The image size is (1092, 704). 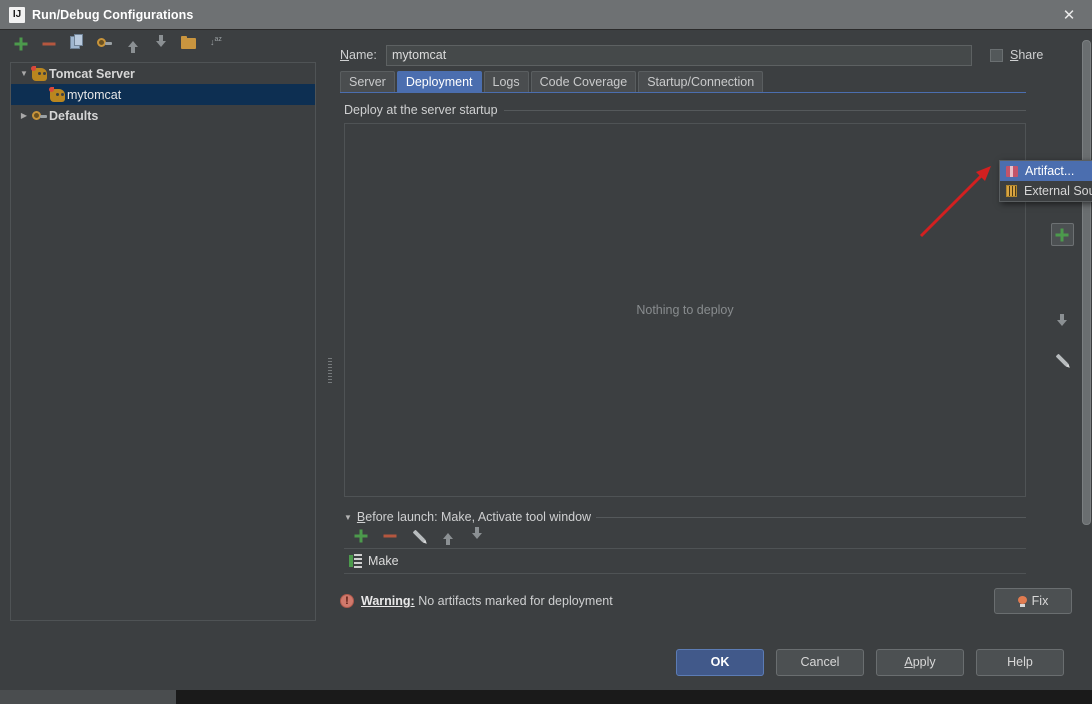 What do you see at coordinates (506, 81) in the screenshot?
I see `tab-logs: Logs` at bounding box center [506, 81].